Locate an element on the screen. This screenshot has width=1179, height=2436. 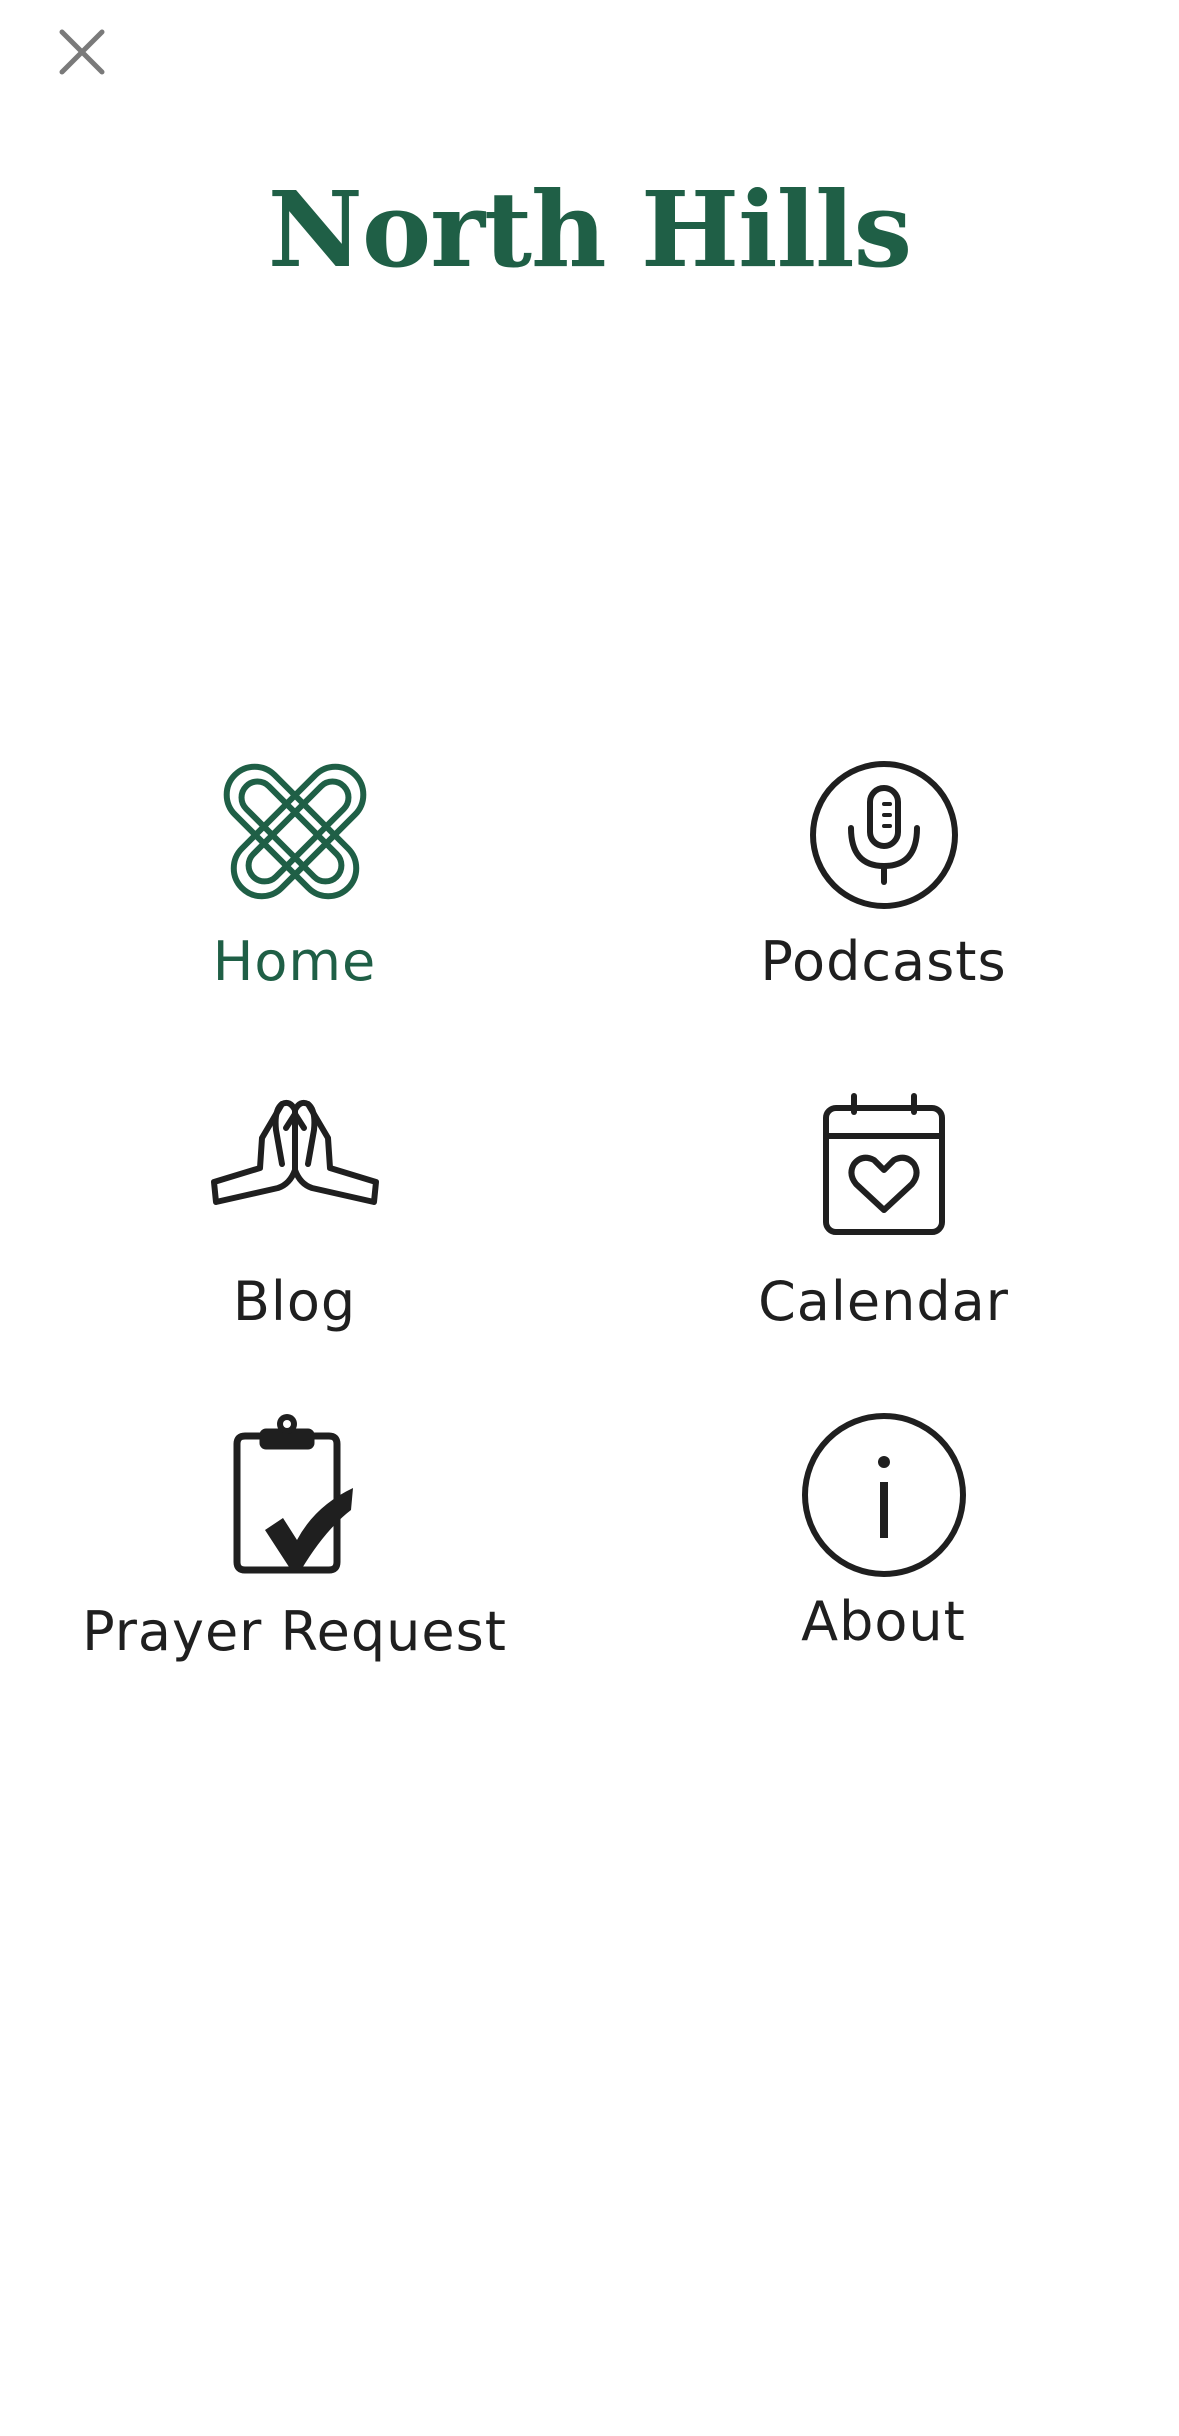
close-button is located at coordinates (82, 52).